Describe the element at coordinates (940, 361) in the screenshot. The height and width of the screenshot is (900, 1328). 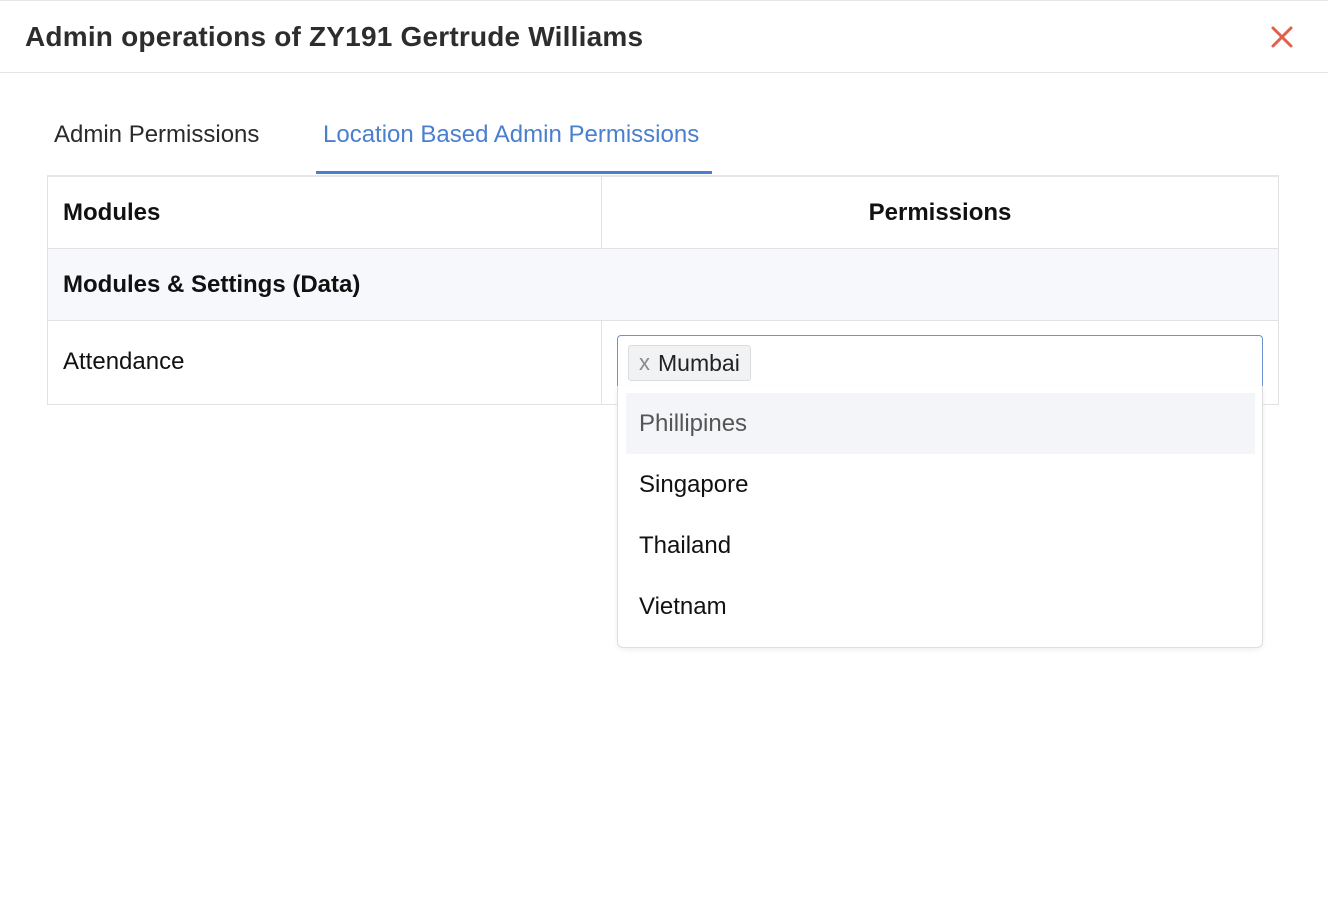
I see `location-multiselect: x Mumbai` at that location.